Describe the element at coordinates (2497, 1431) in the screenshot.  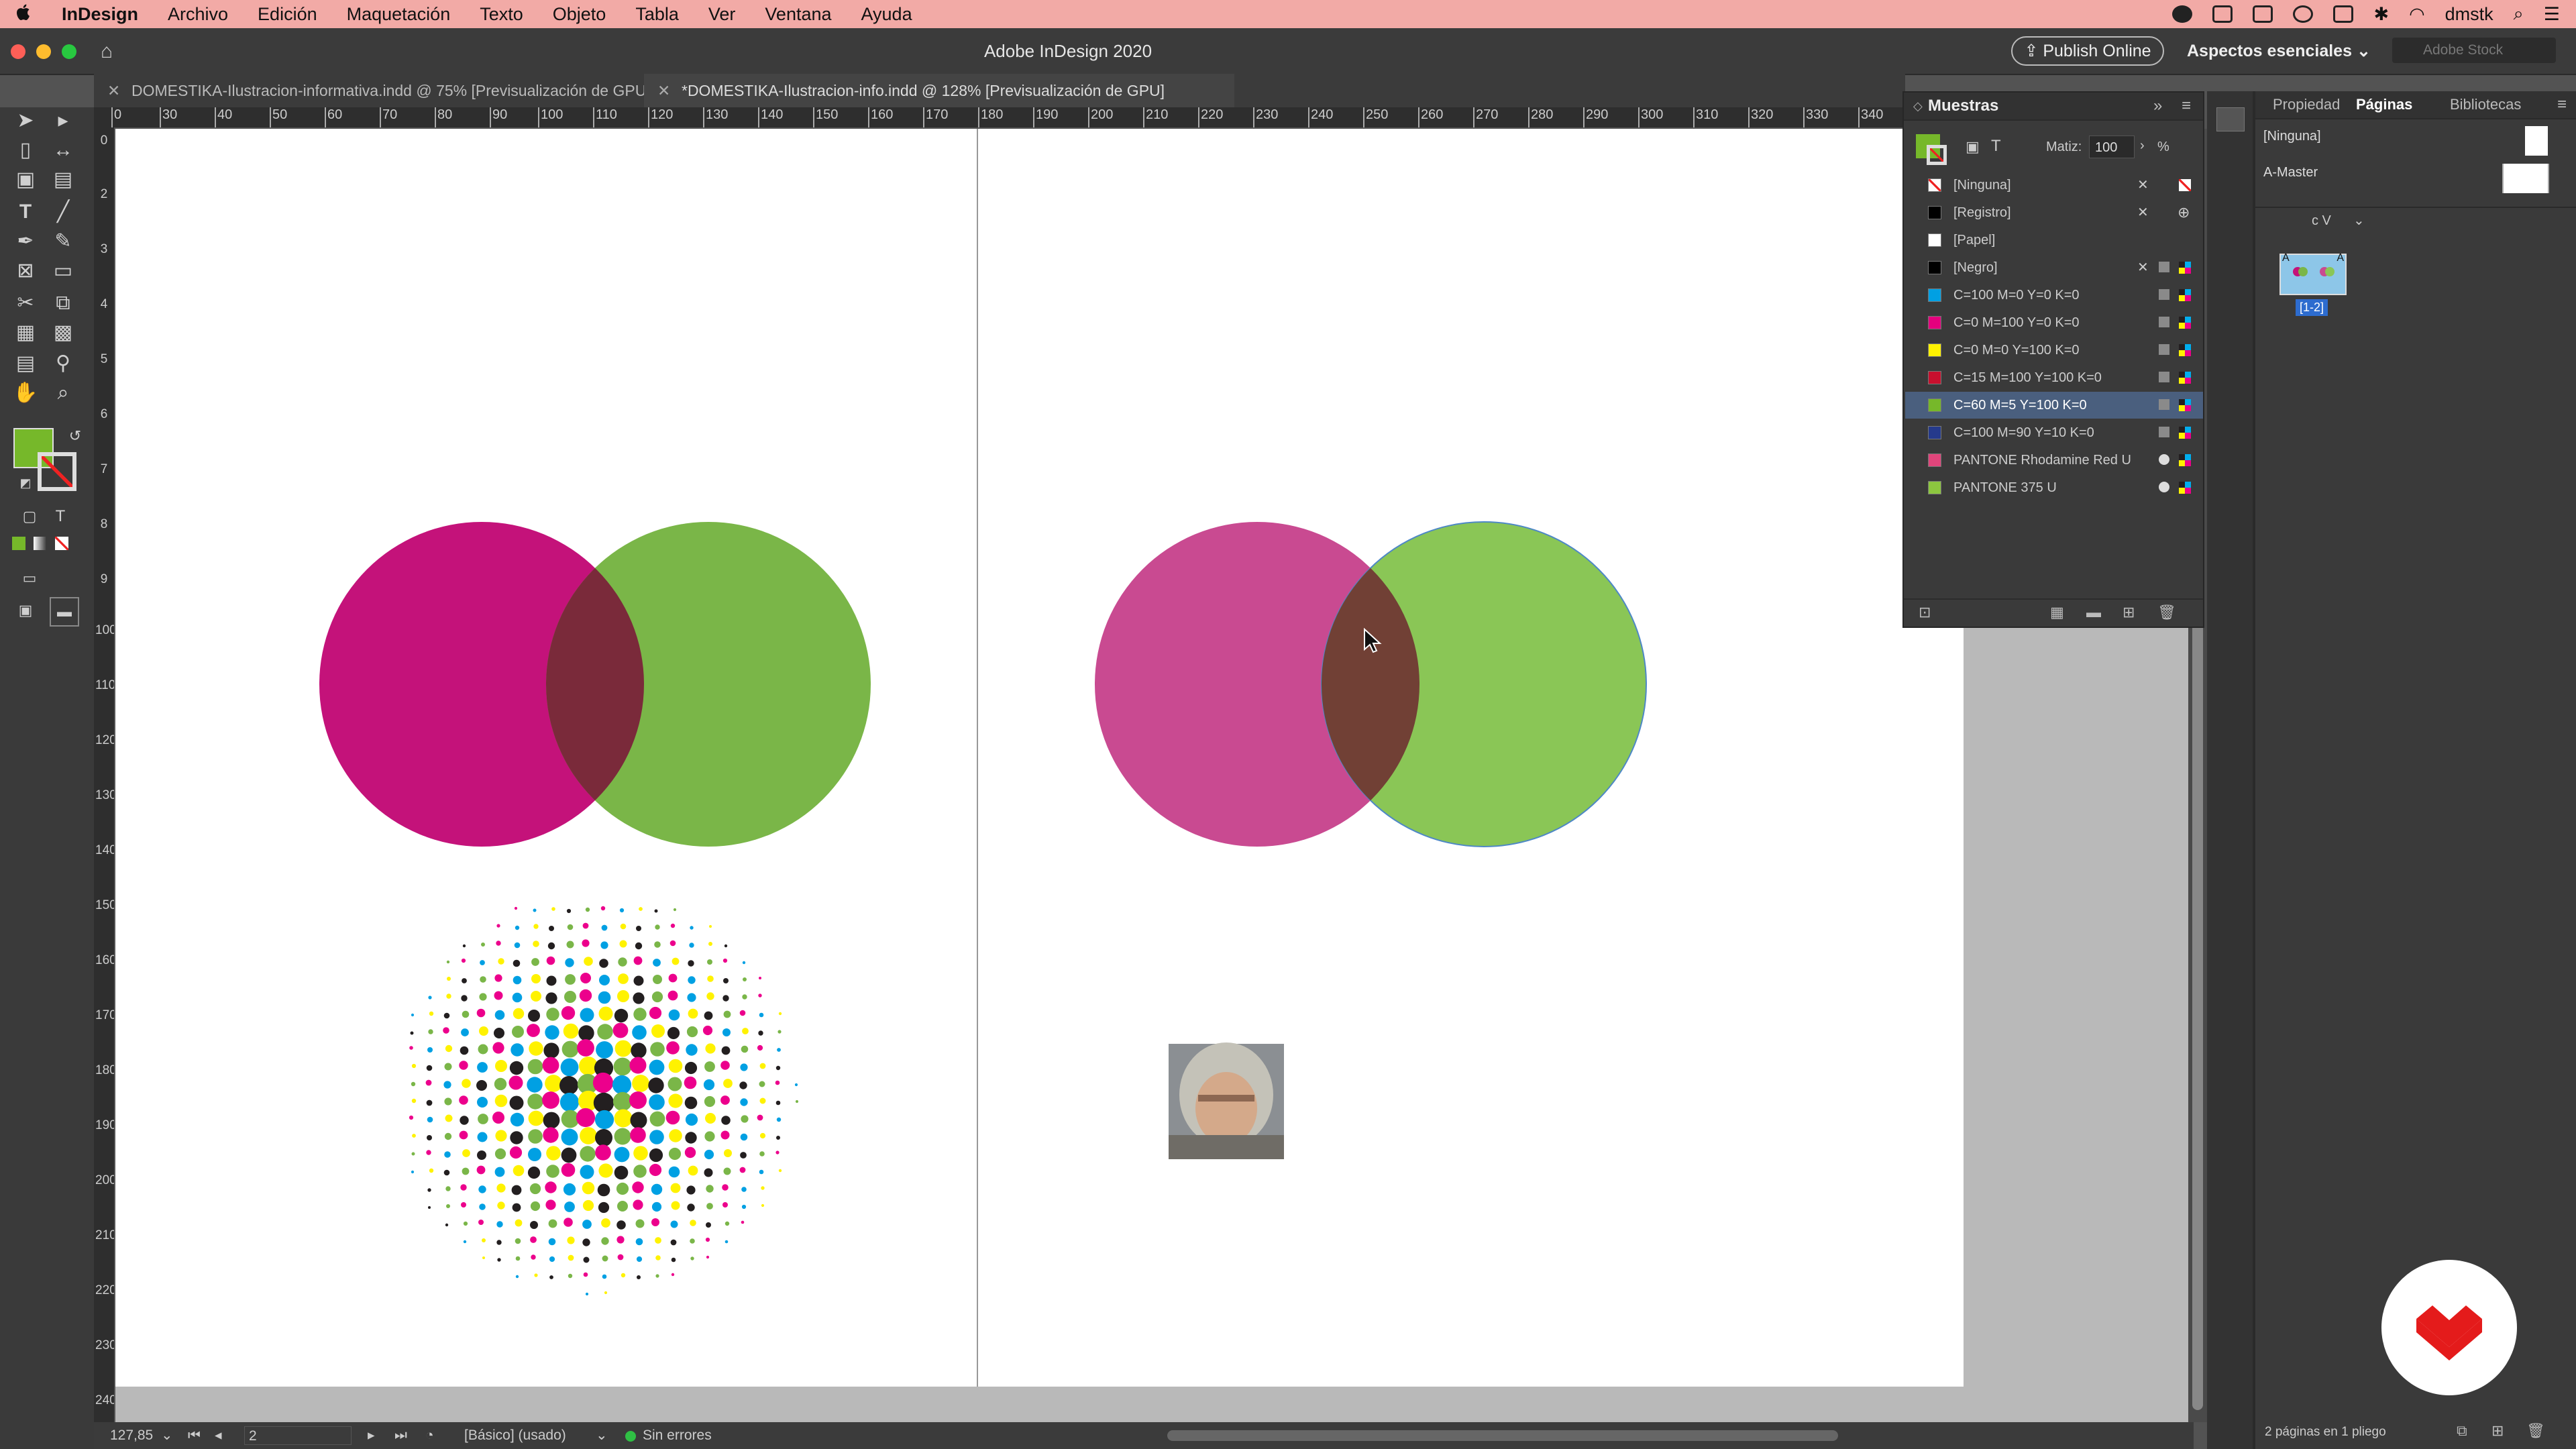
I see `new-page-icon: ⊞` at that location.